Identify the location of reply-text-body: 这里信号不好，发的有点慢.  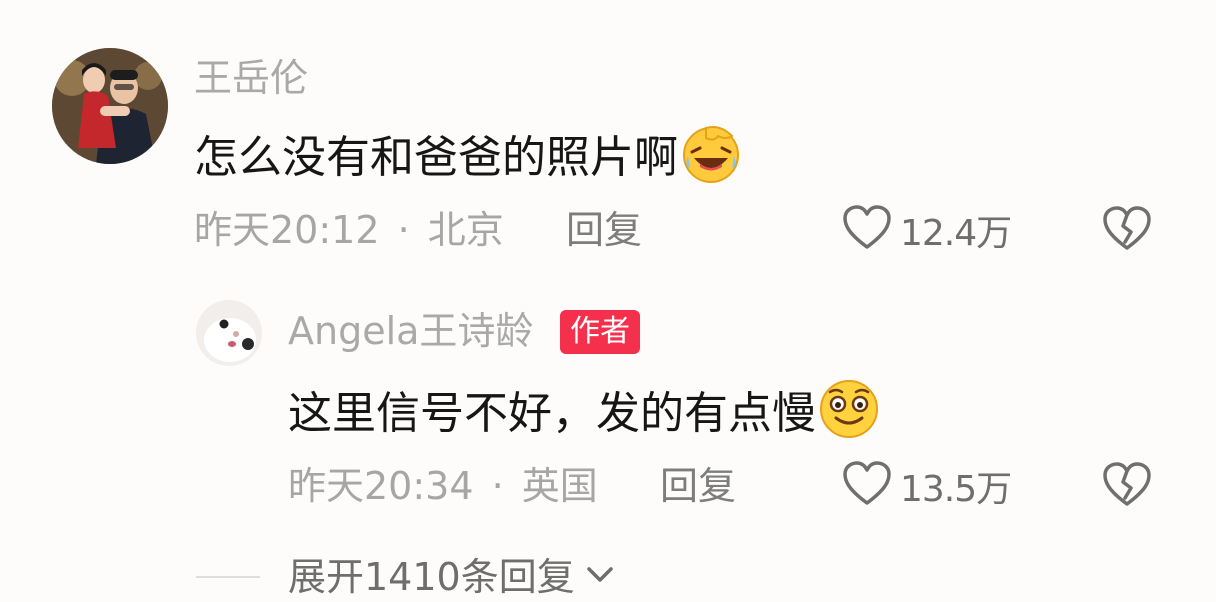
(552, 413).